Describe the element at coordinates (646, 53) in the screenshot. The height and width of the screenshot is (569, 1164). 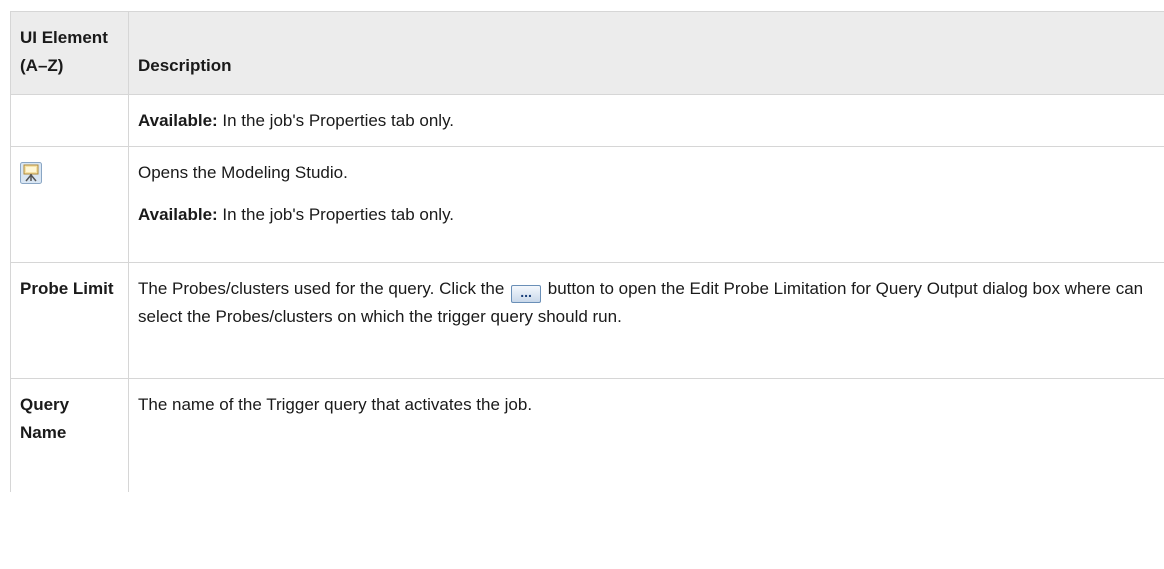
I see `header-description: Description` at that location.